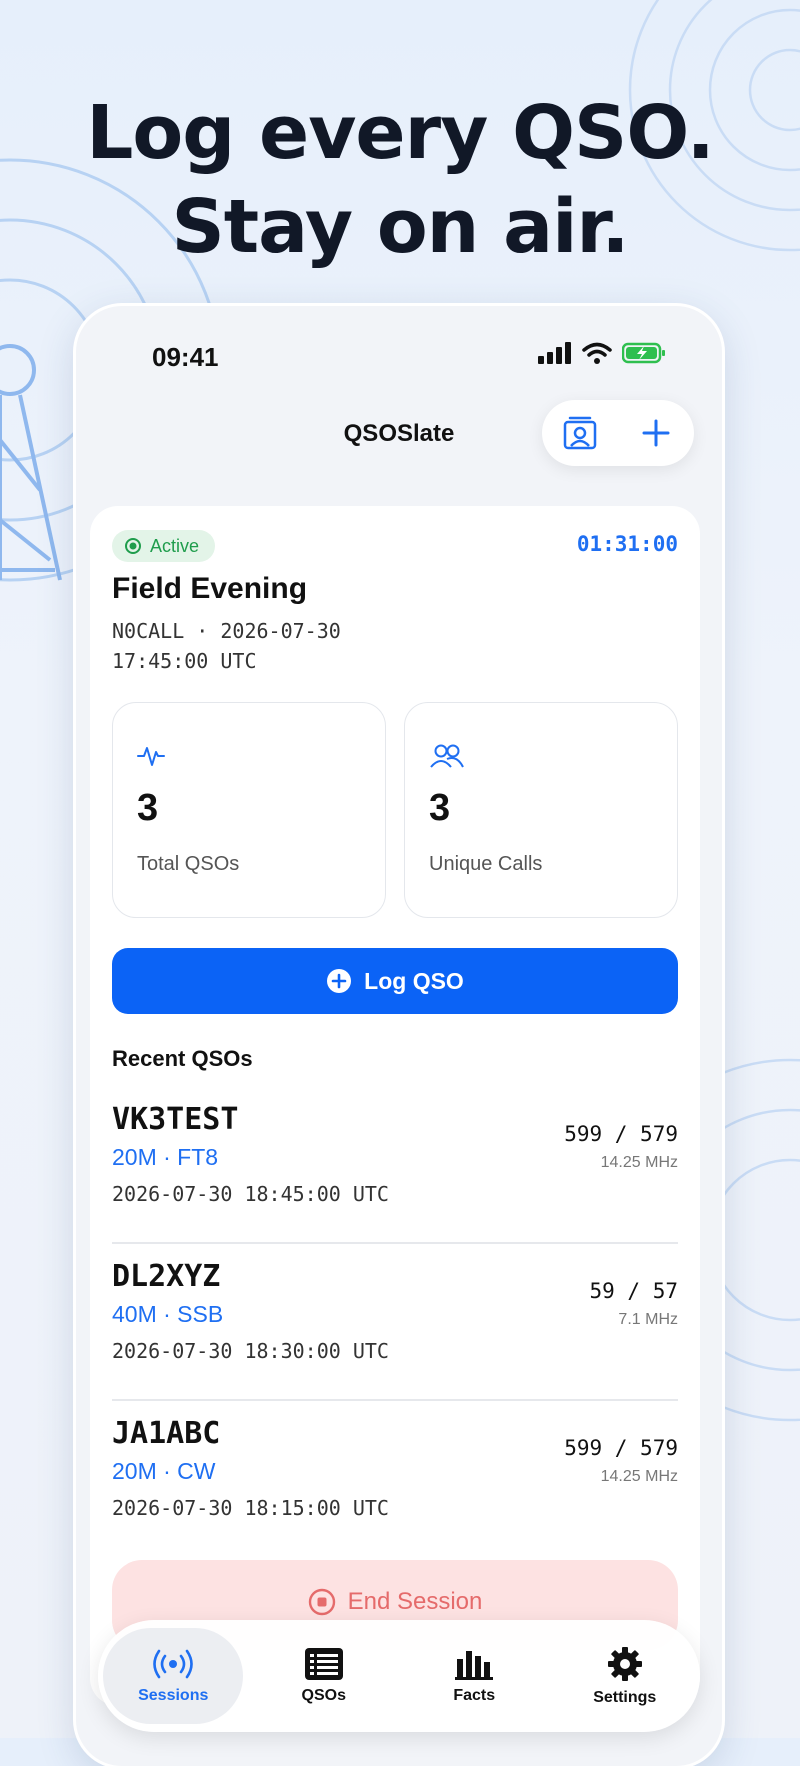 The width and height of the screenshot is (800, 1766). What do you see at coordinates (399, 360) in the screenshot?
I see `status-bar: 09:41` at bounding box center [399, 360].